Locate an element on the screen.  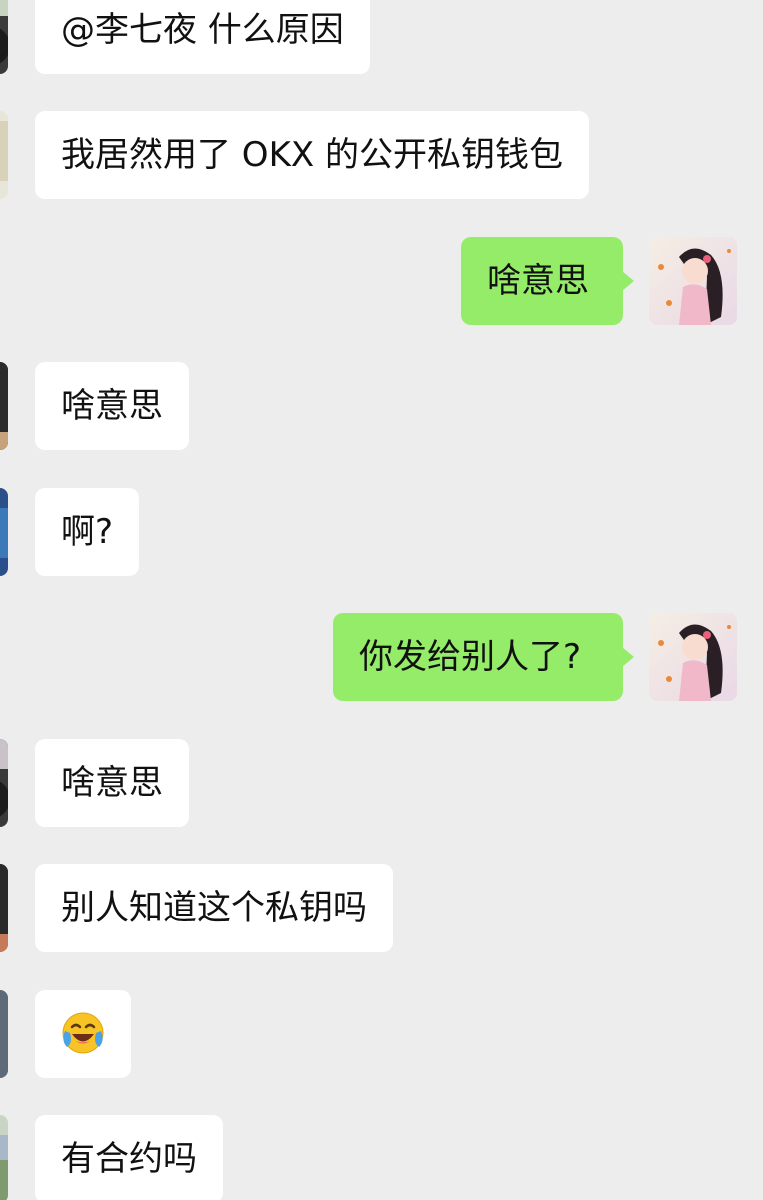
incoming-message-bubble: 别人知道这个私钥吗 is located at coordinates (214, 908).